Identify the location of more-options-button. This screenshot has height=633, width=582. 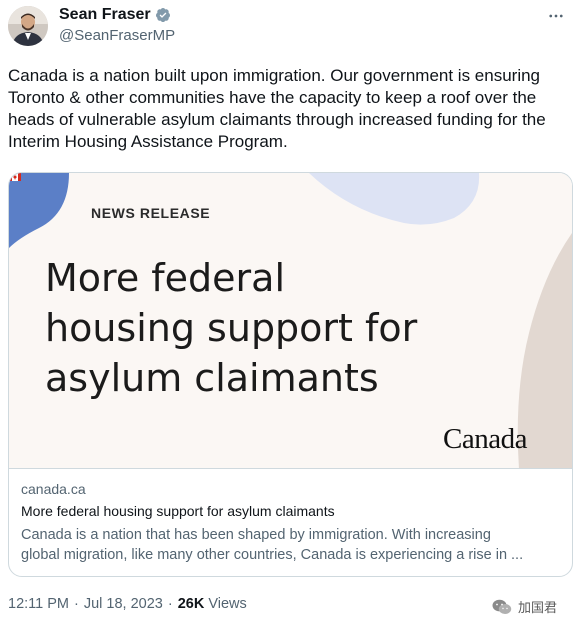
(556, 16).